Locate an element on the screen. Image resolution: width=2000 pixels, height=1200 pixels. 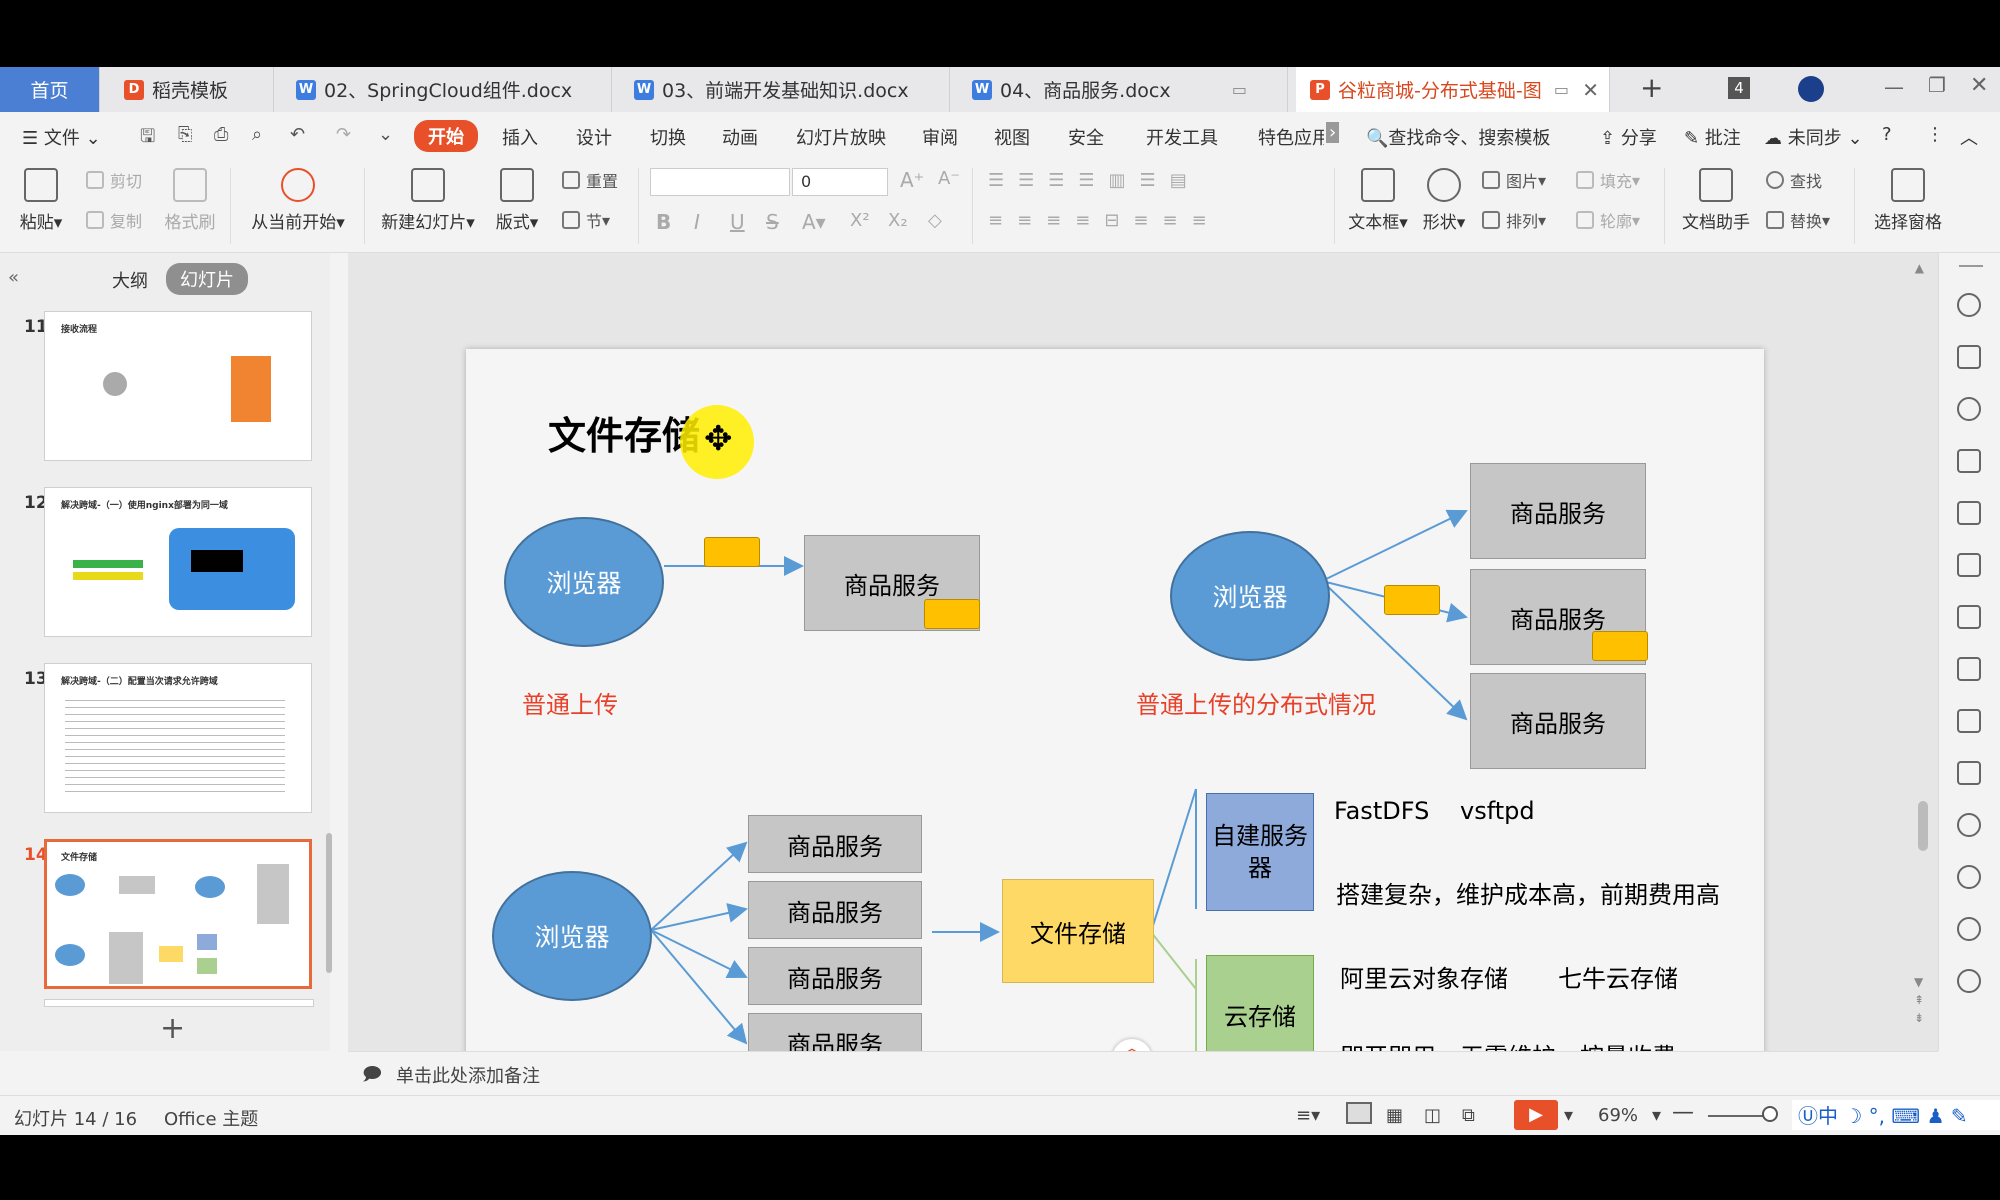
add-slide-plus-icon: + is located at coordinates (172, 1028).